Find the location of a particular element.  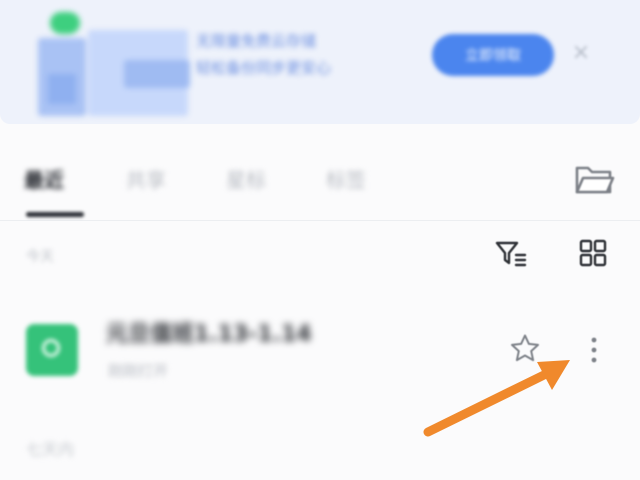

filter-list-icon is located at coordinates (511, 254).